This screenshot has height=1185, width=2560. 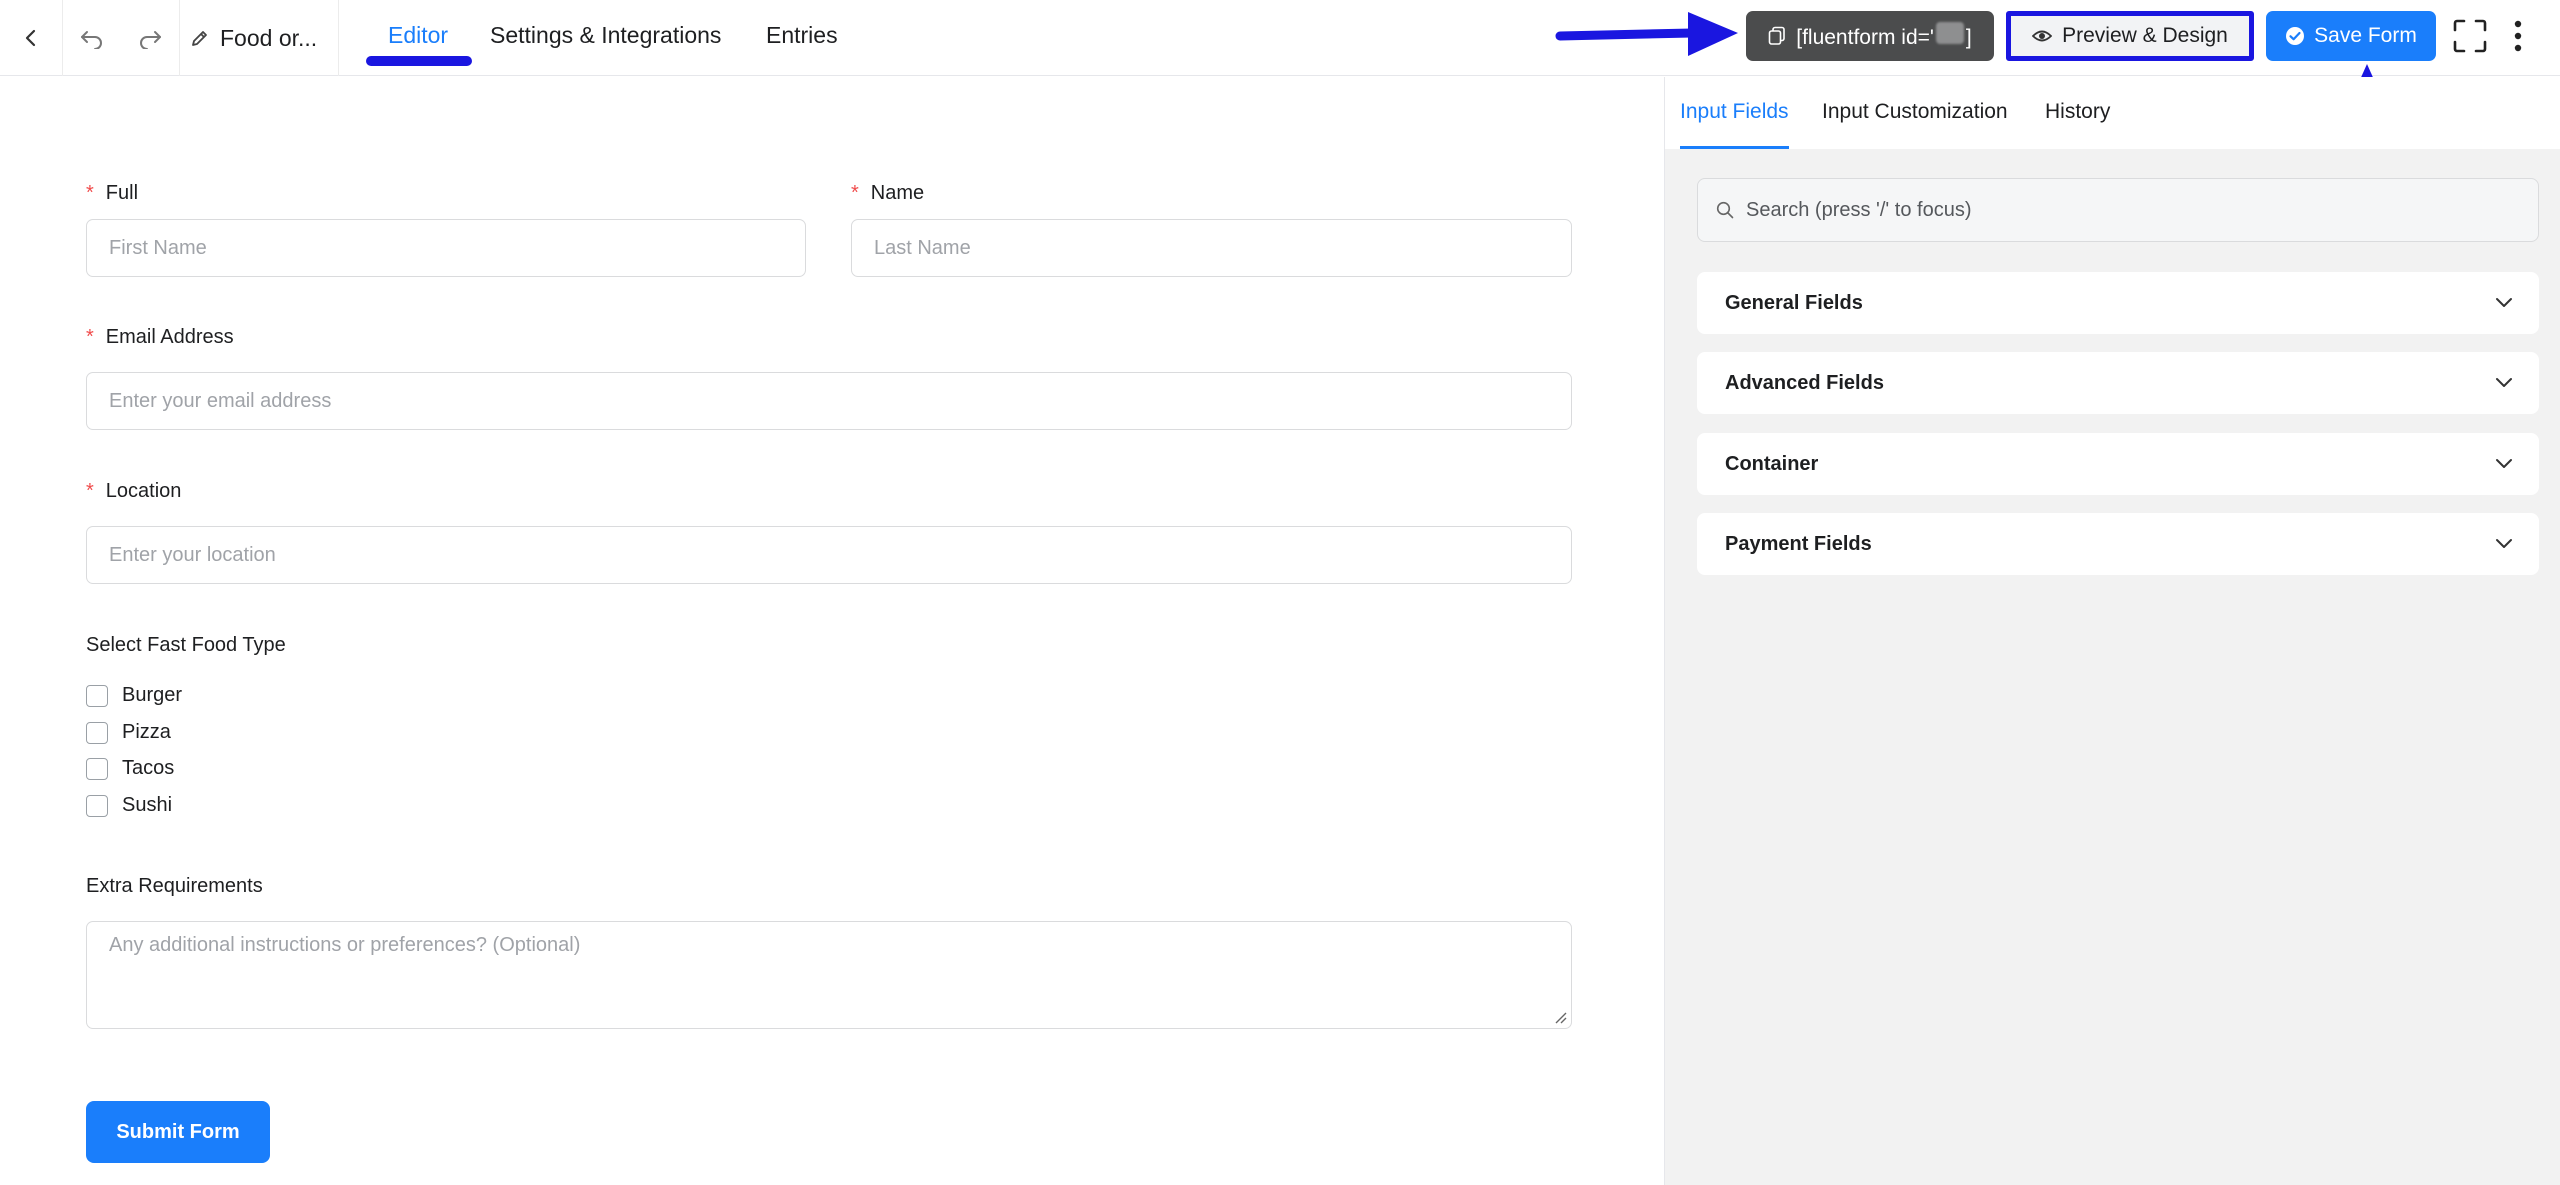 I want to click on shortcode-suffix: ], so click(x=1968, y=37).